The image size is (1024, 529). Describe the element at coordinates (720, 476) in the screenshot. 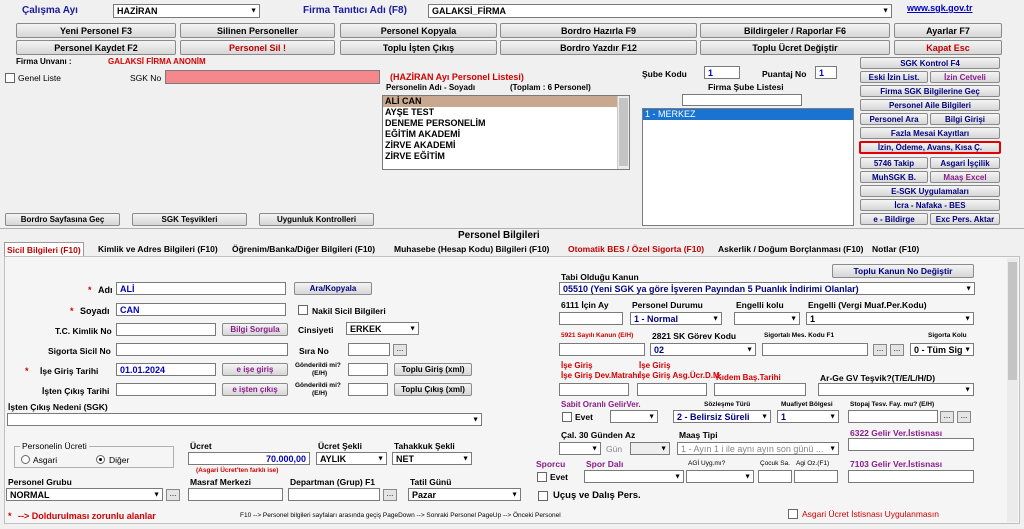

I see `agi-uyg-select: ▼` at that location.